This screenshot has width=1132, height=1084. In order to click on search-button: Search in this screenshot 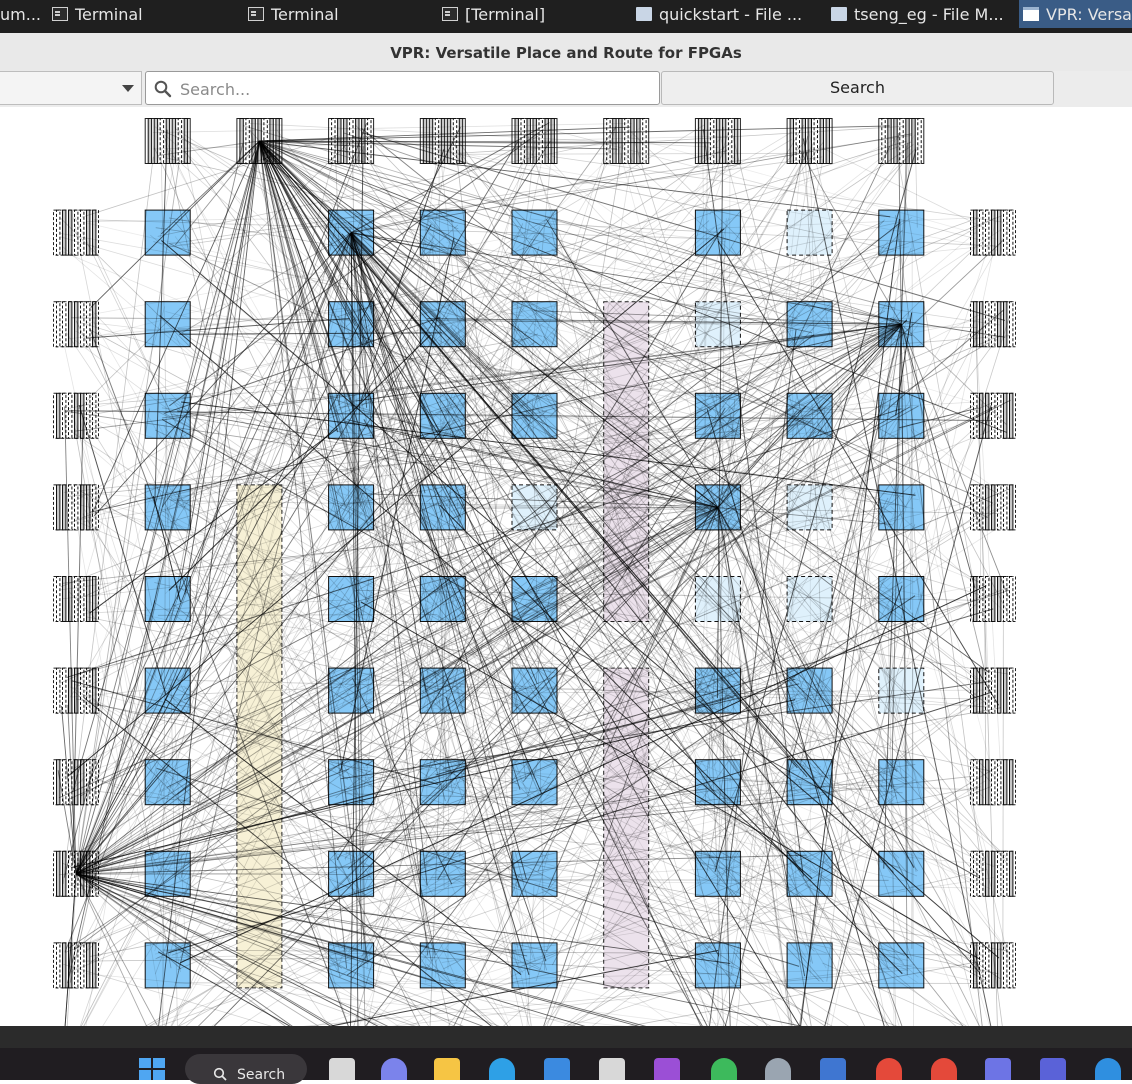, I will do `click(857, 88)`.